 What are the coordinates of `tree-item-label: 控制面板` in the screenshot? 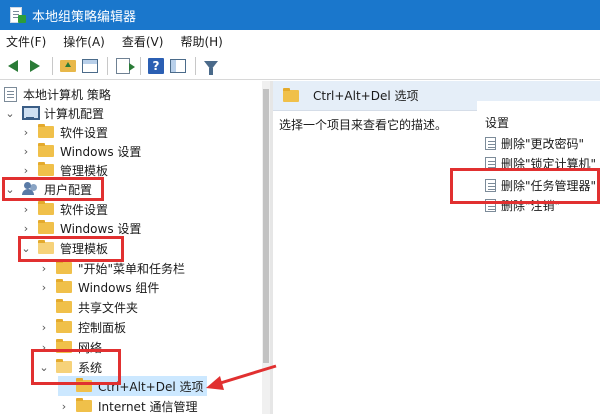 It's located at (102, 327).